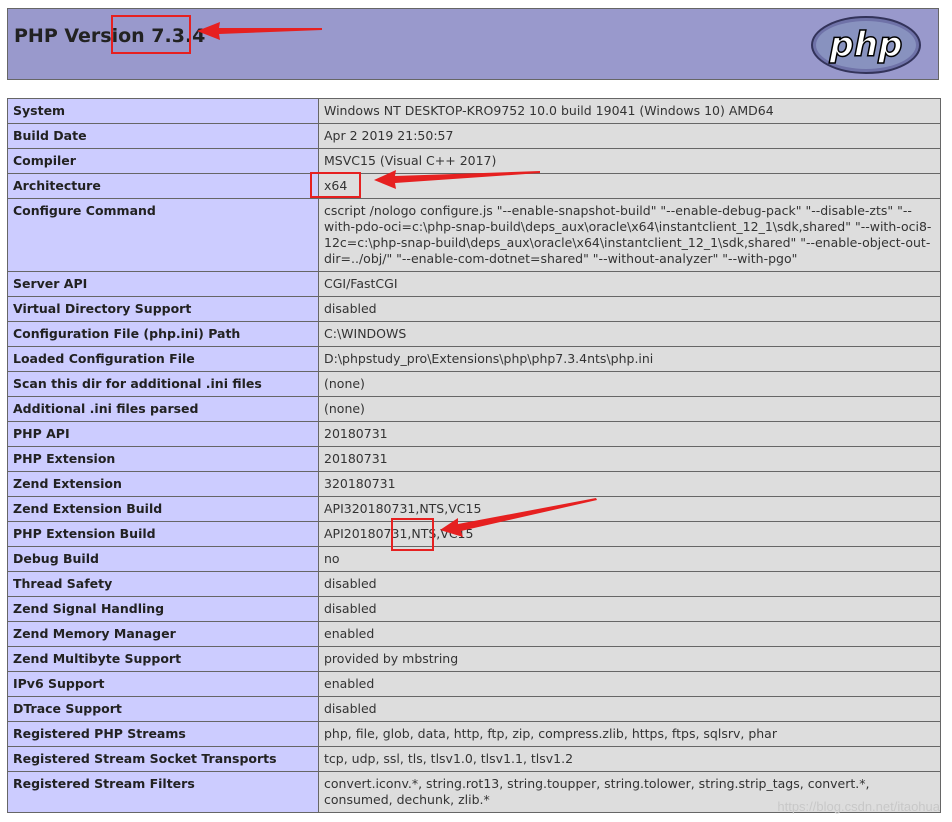  What do you see at coordinates (163, 235) in the screenshot?
I see `row-key: Configure Command` at bounding box center [163, 235].